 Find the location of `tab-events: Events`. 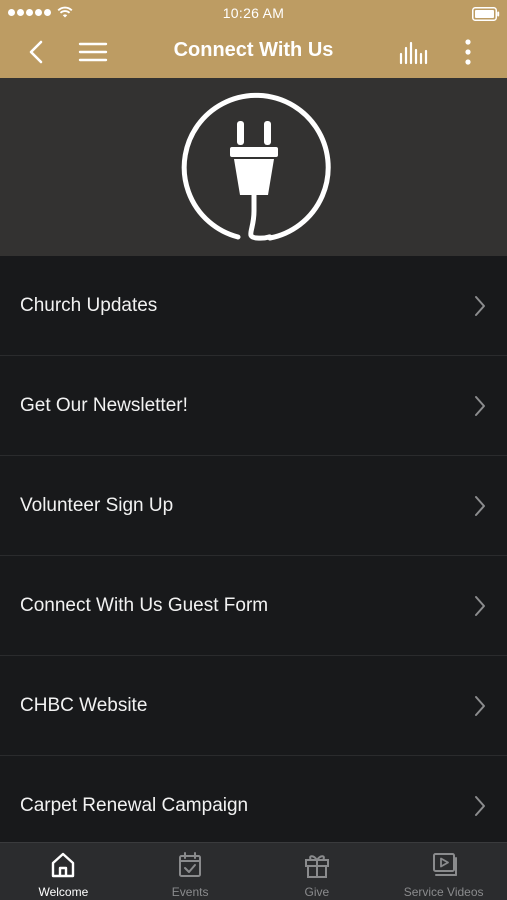

tab-events: Events is located at coordinates (190, 871).